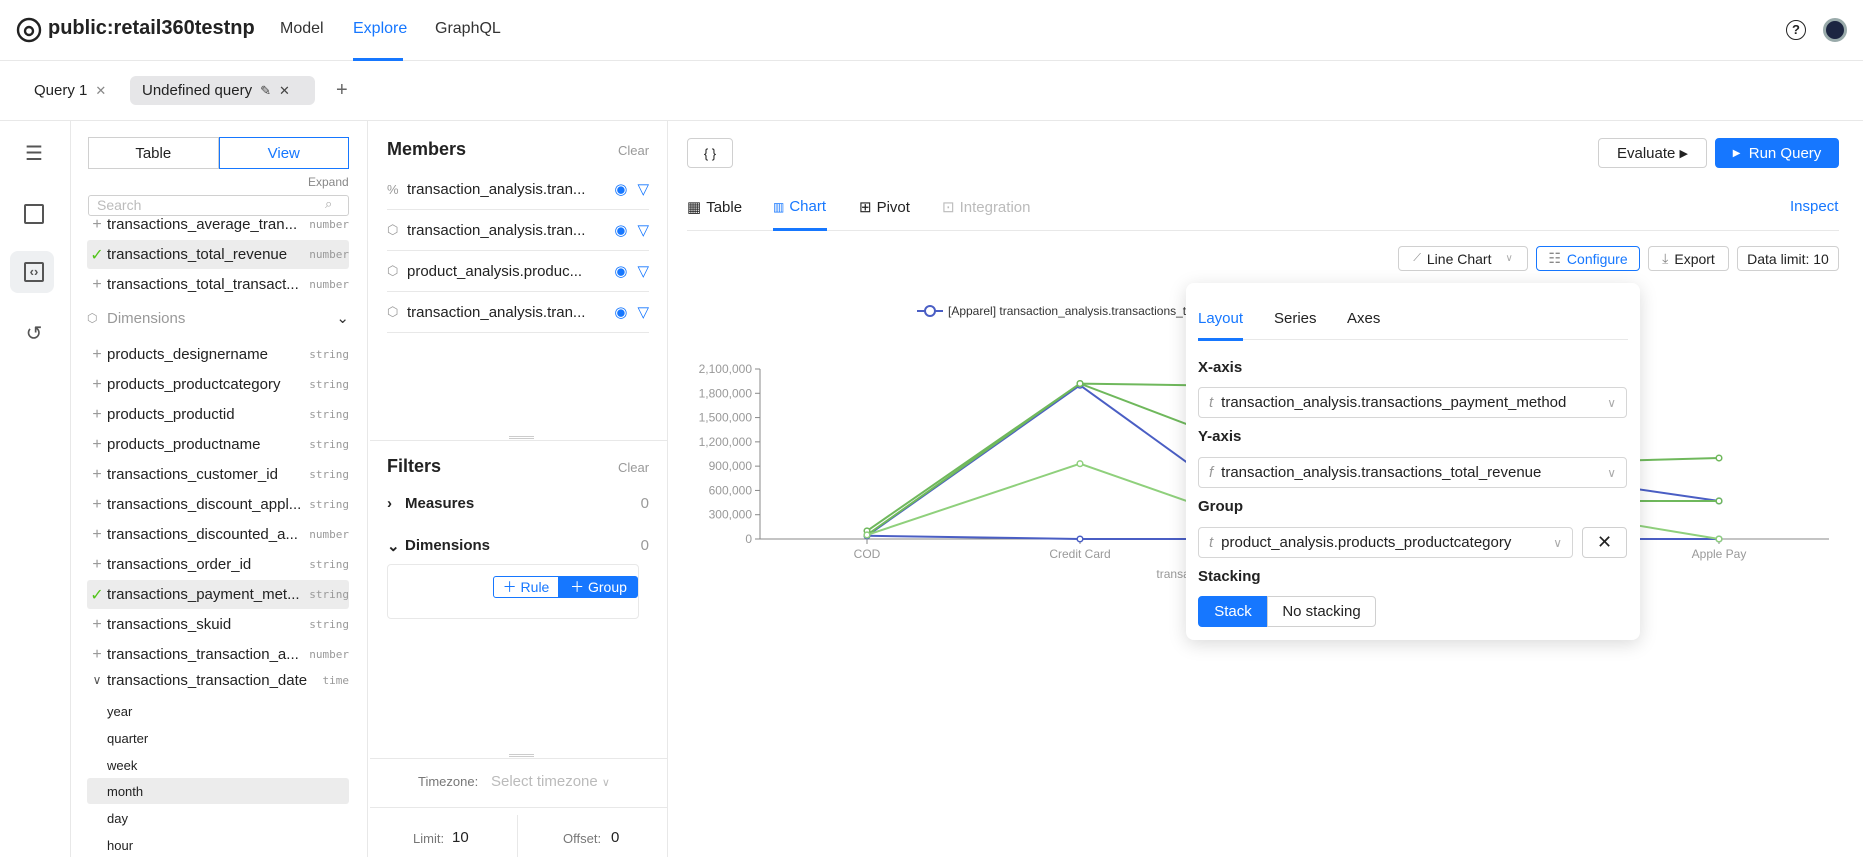  I want to click on config-tabs-divider, so click(1413, 339).